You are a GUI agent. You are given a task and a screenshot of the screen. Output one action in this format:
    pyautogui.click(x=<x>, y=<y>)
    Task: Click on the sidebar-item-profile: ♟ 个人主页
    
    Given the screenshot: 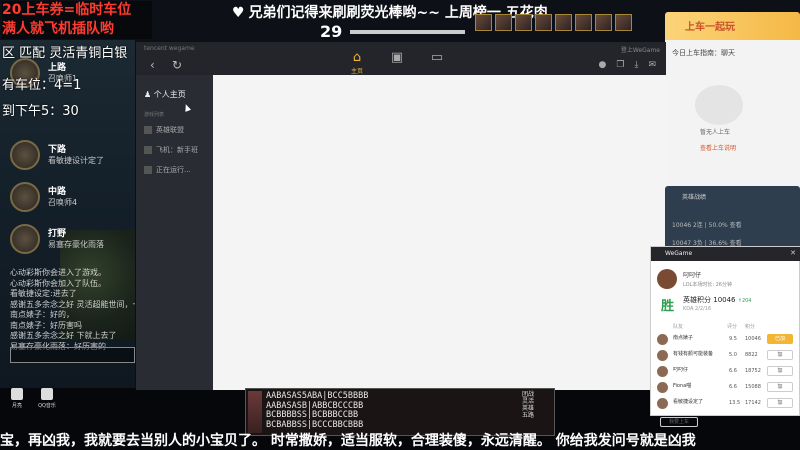 What is the action you would take?
    pyautogui.click(x=165, y=94)
    